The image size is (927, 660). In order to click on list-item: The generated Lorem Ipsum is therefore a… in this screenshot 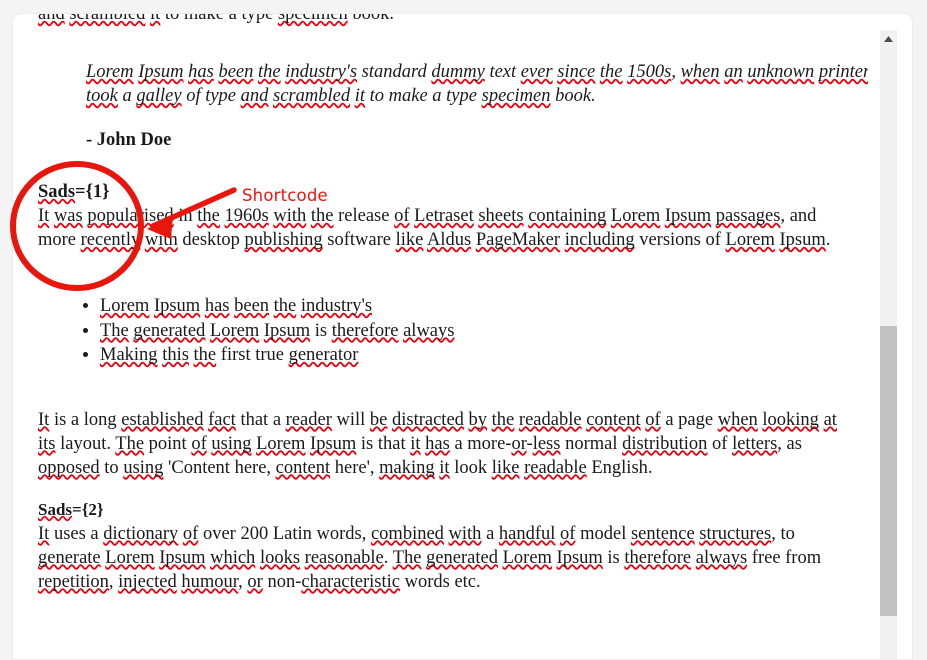, I will do `click(477, 331)`.